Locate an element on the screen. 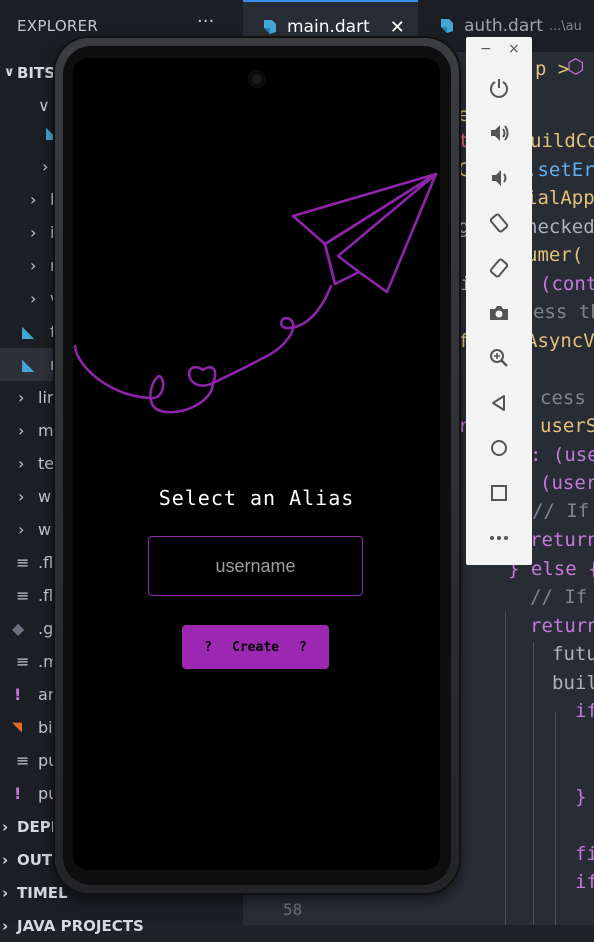  minimize-icon: − is located at coordinates (486, 49).